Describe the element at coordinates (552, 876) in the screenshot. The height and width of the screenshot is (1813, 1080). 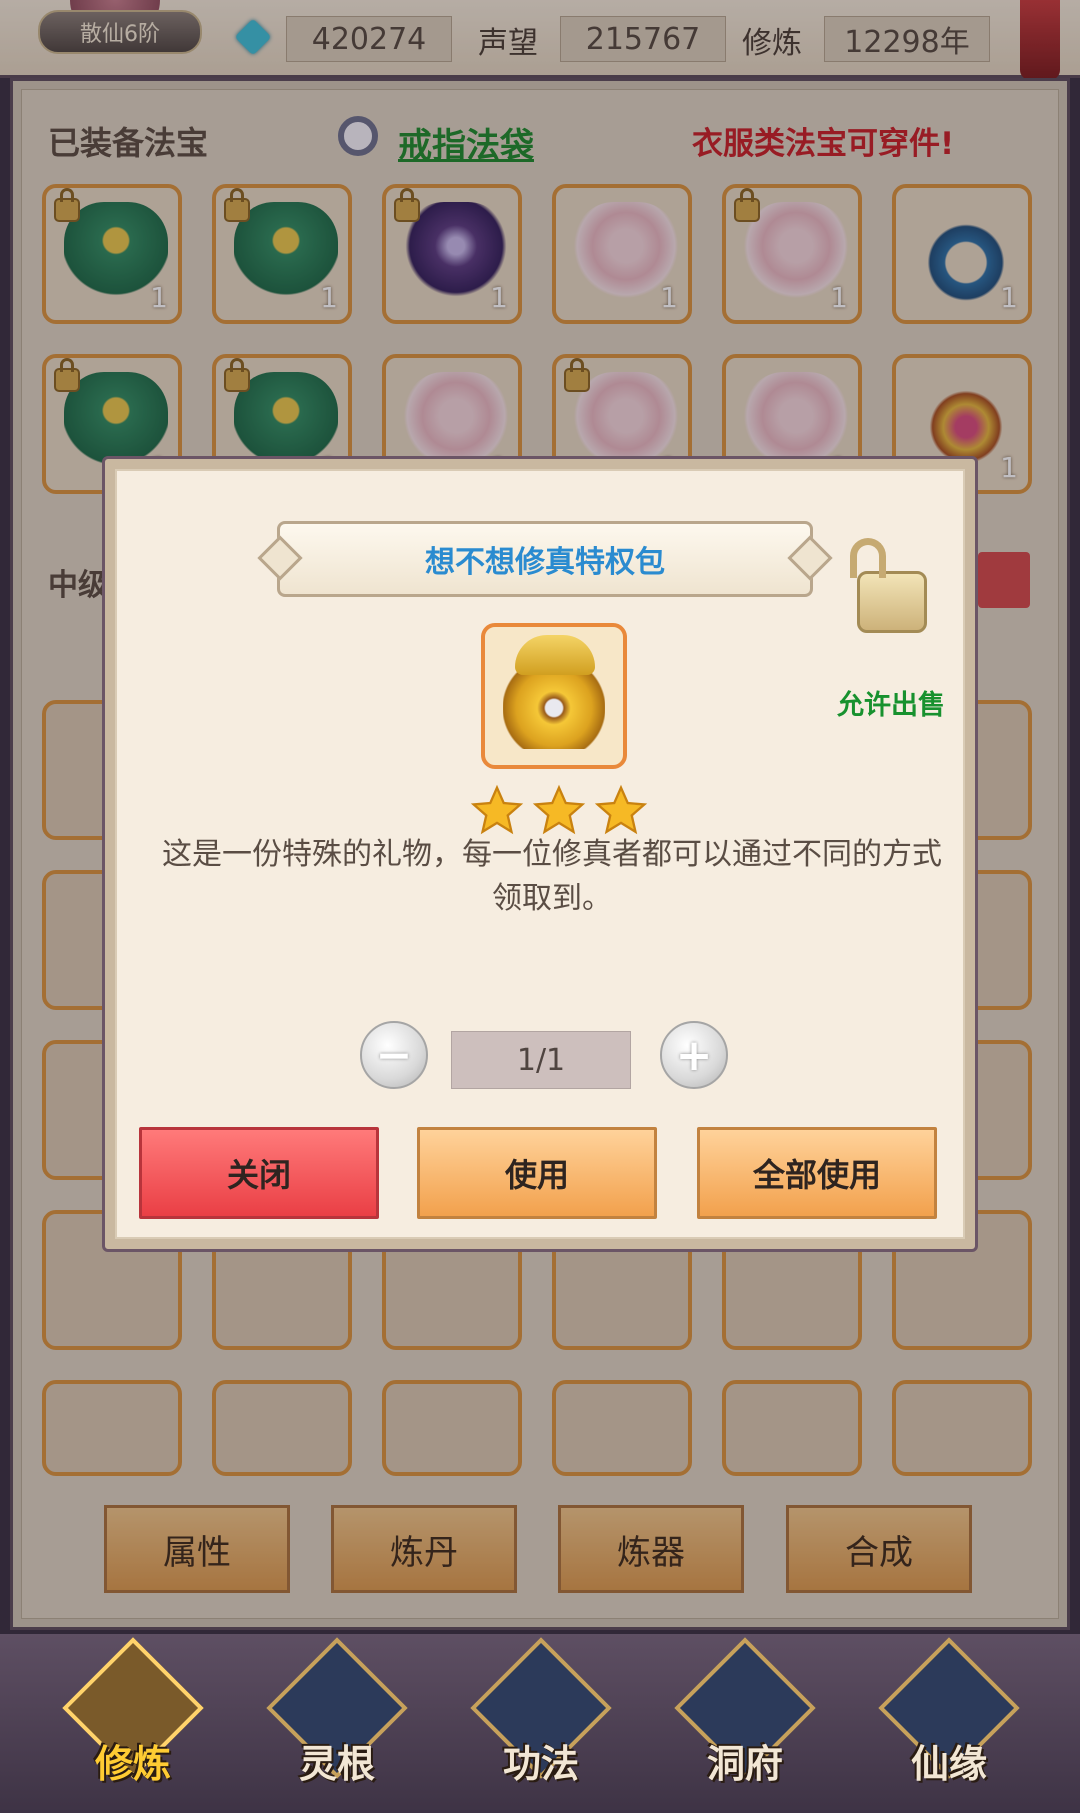
I see `item-description: 这是一份特殊的礼物，每一位修真者都可以通过不同的方式领取到。` at that location.